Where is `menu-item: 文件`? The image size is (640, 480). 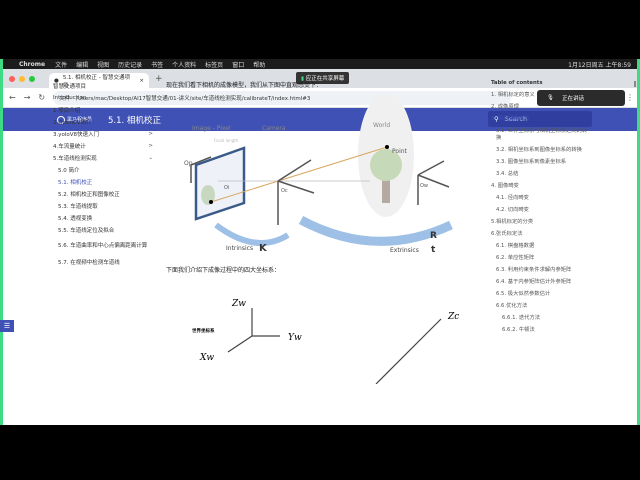 menu-item: 文件 is located at coordinates (61, 65).